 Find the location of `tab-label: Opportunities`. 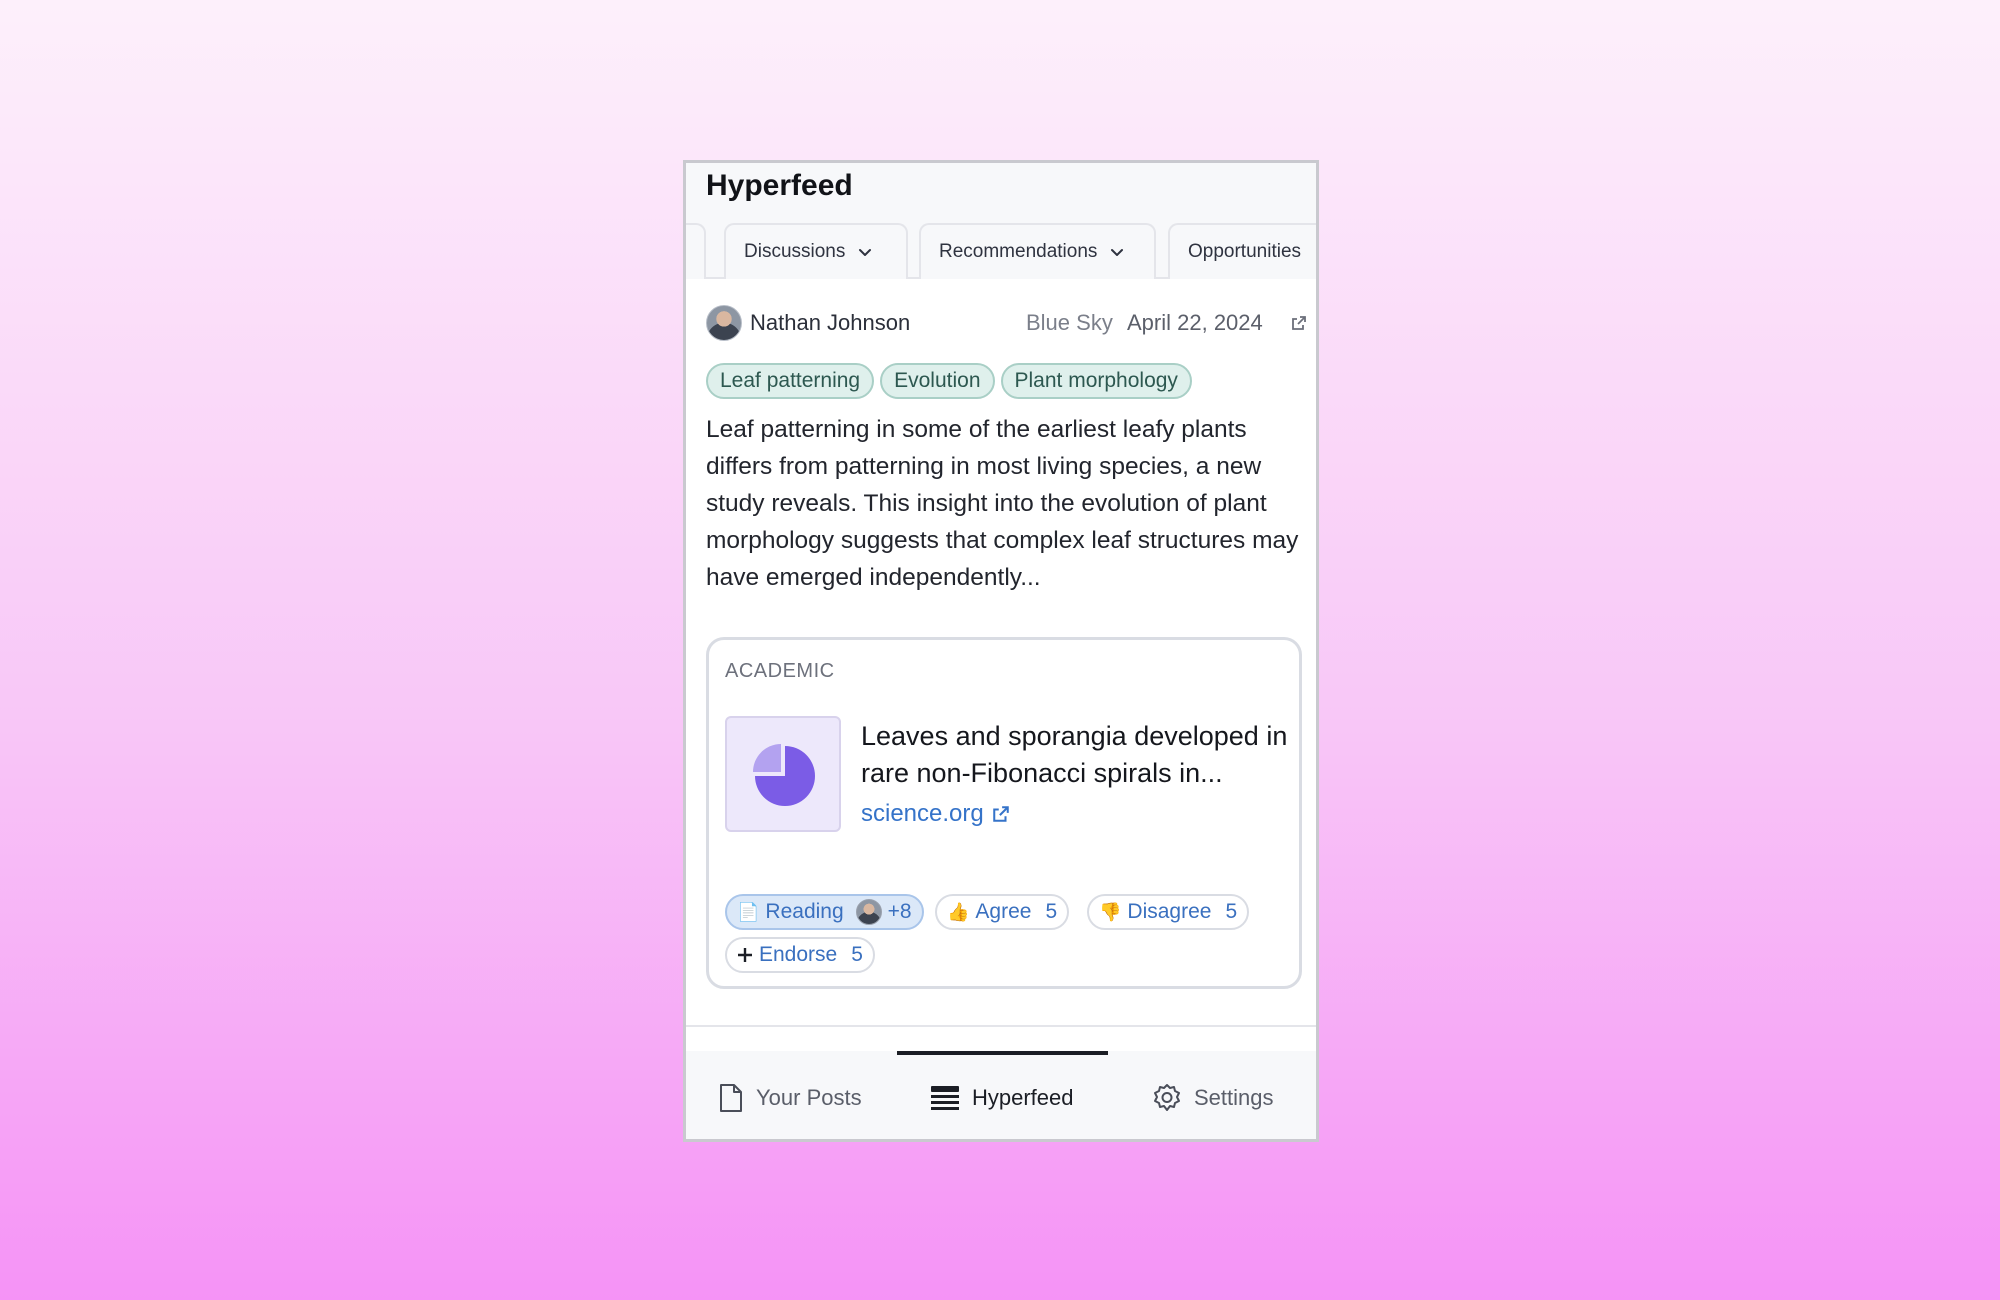

tab-label: Opportunities is located at coordinates (1245, 251).